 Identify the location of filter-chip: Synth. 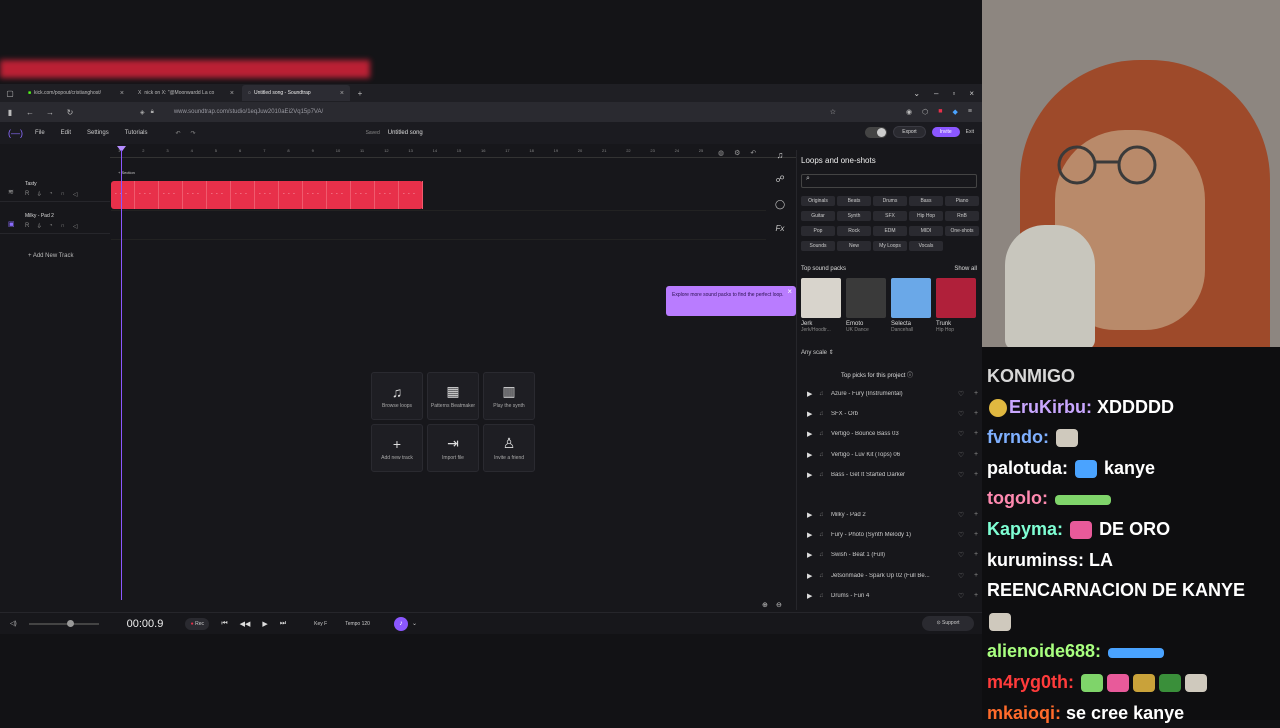
(854, 216).